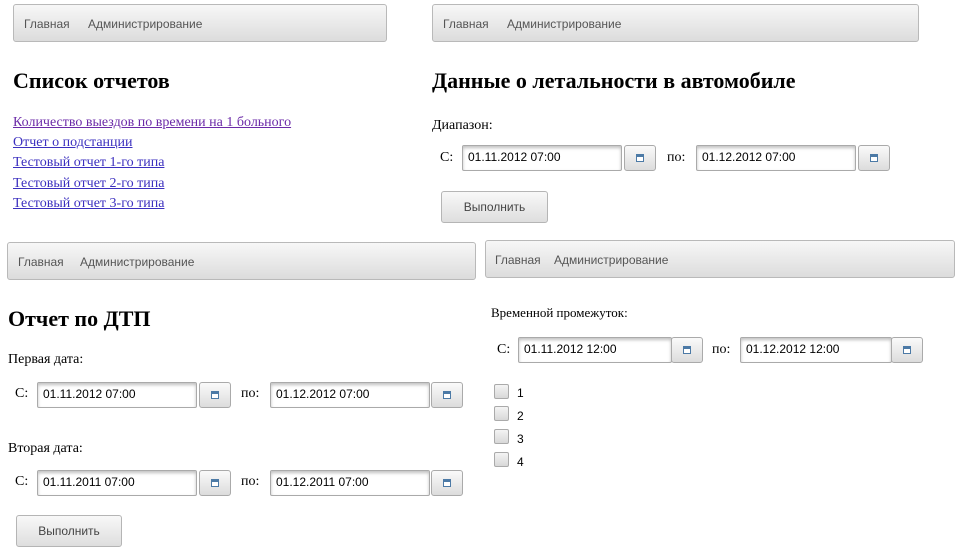 The width and height of the screenshot is (959, 548). I want to click on checkbox-label-2: 2, so click(520, 416).